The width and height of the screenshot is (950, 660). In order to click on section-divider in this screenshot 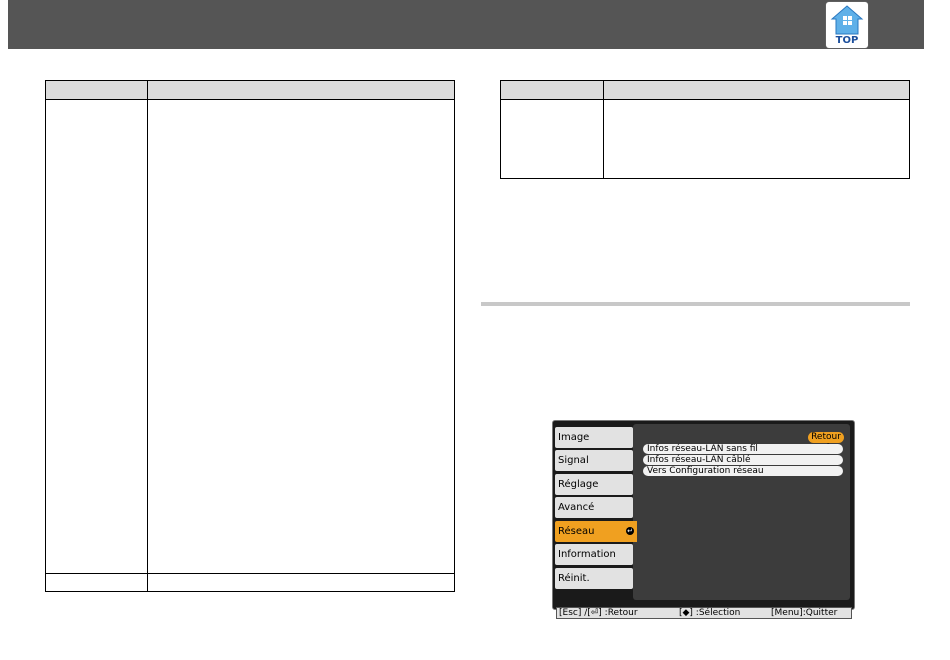, I will do `click(695, 304)`.